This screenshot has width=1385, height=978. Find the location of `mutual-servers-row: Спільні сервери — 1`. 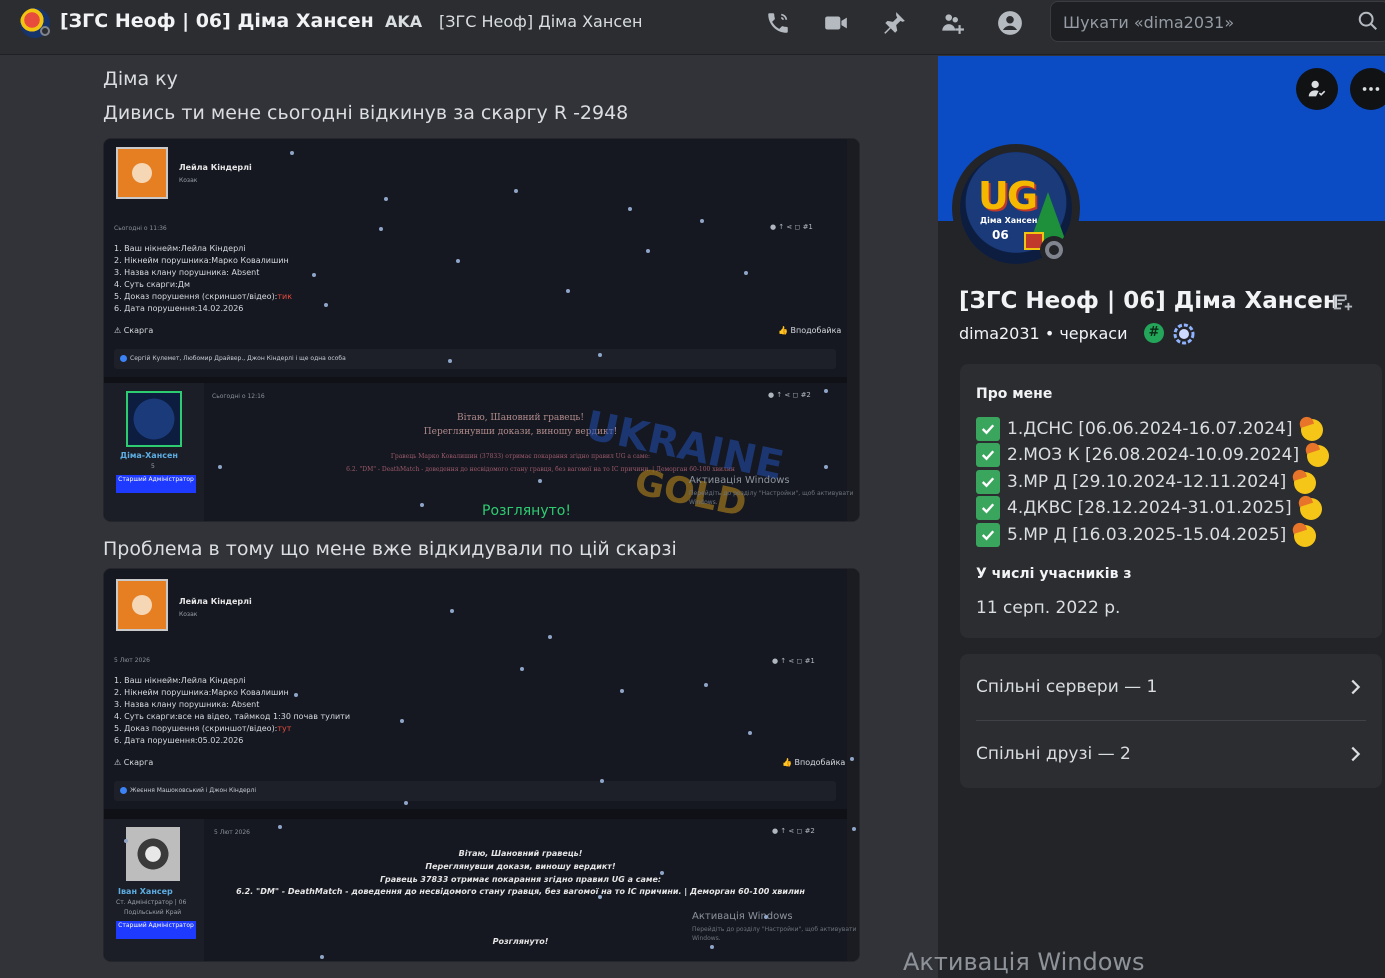

mutual-servers-row: Спільні сервери — 1 is located at coordinates (1171, 687).